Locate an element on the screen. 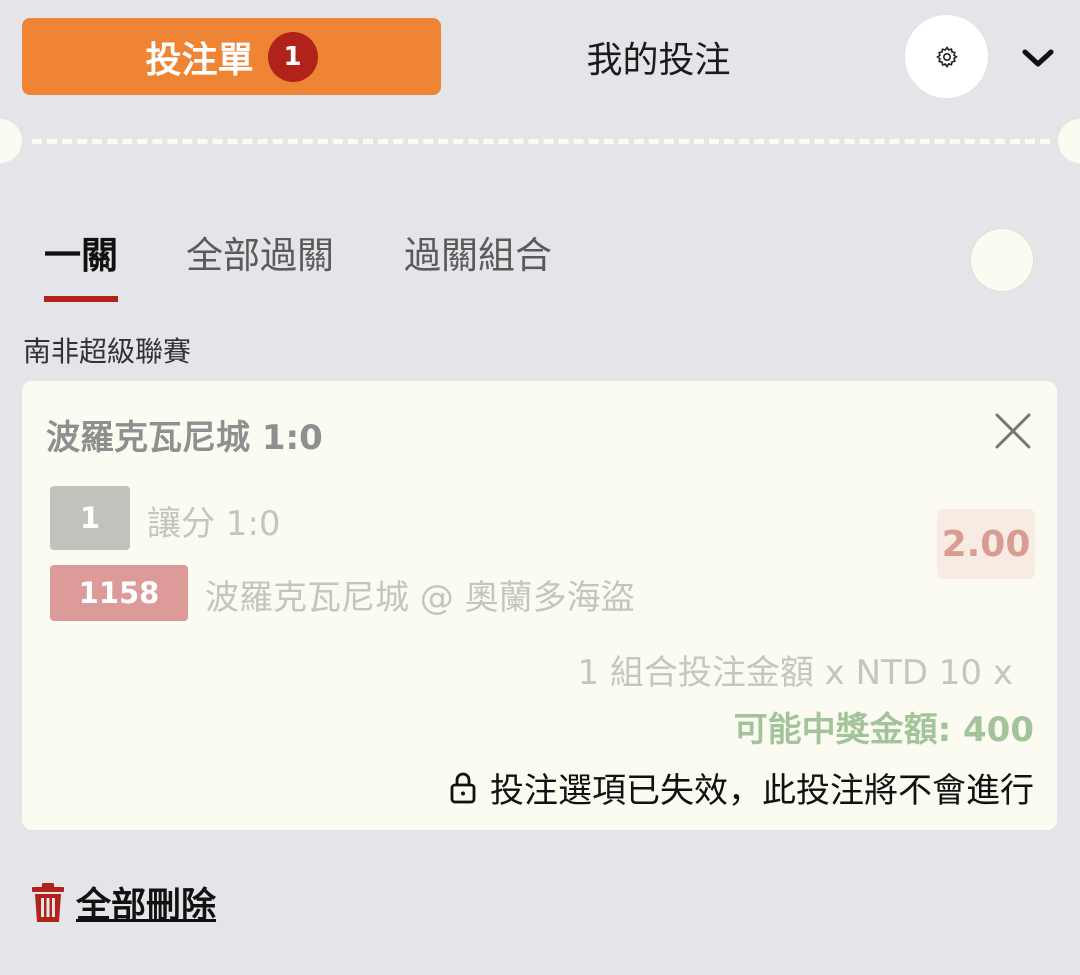 Image resolution: width=1080 pixels, height=975 pixels. collapse-button is located at coordinates (1038, 58).